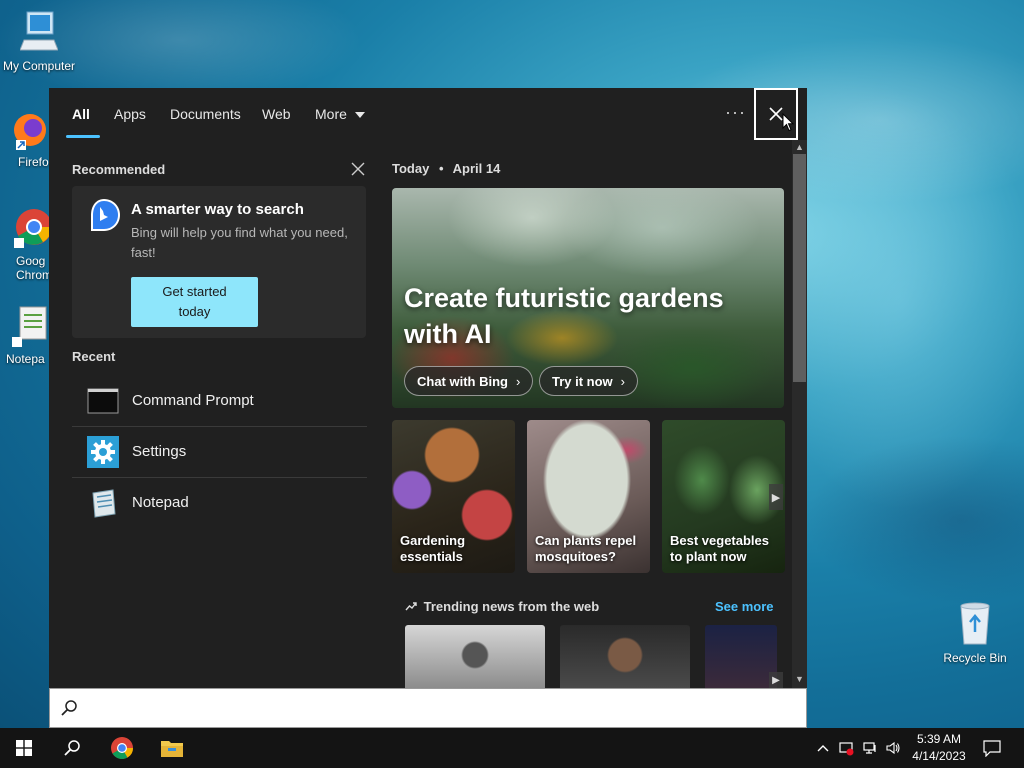 The image size is (1024, 768). Describe the element at coordinates (83, 136) in the screenshot. I see `active-tab-indicator` at that location.